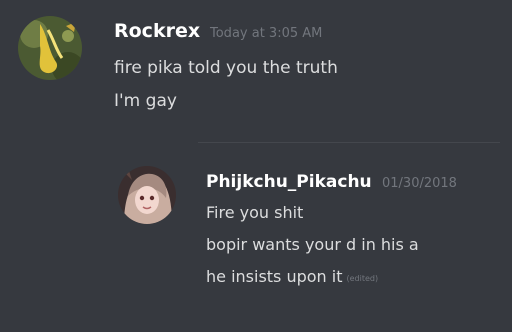 The width and height of the screenshot is (512, 332). What do you see at coordinates (157, 31) in the screenshot?
I see `username: Rockrex` at bounding box center [157, 31].